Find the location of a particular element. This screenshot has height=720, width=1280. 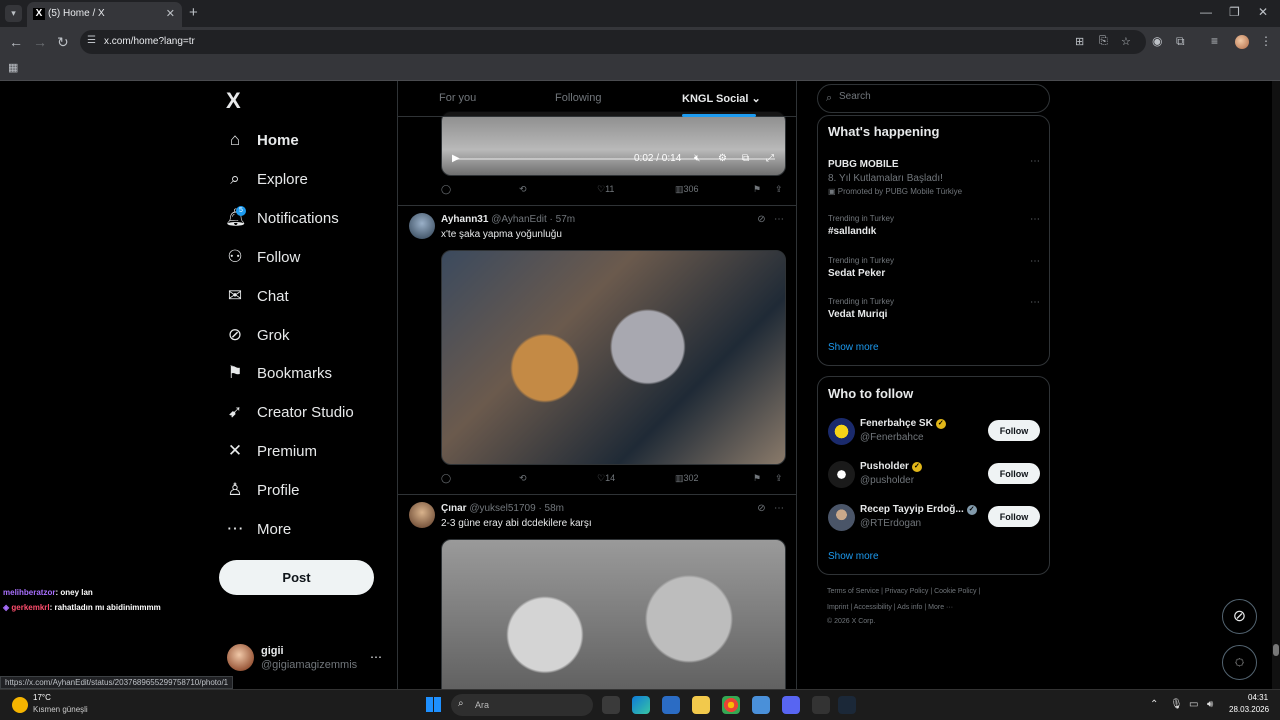

file-explorer-icon is located at coordinates (701, 705).